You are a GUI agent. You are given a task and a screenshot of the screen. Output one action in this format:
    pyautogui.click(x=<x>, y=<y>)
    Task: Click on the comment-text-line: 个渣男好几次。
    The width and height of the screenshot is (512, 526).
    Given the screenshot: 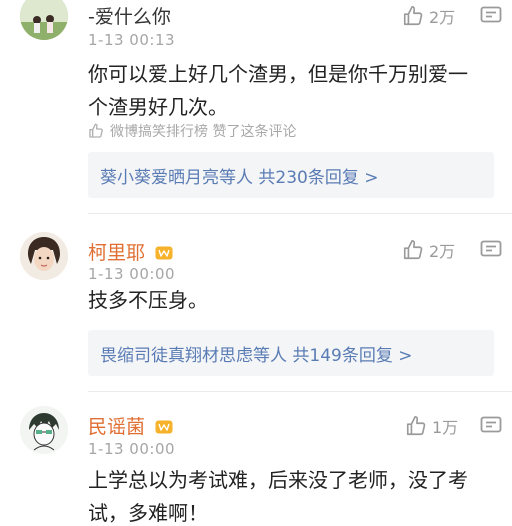 What is the action you would take?
    pyautogui.click(x=158, y=107)
    